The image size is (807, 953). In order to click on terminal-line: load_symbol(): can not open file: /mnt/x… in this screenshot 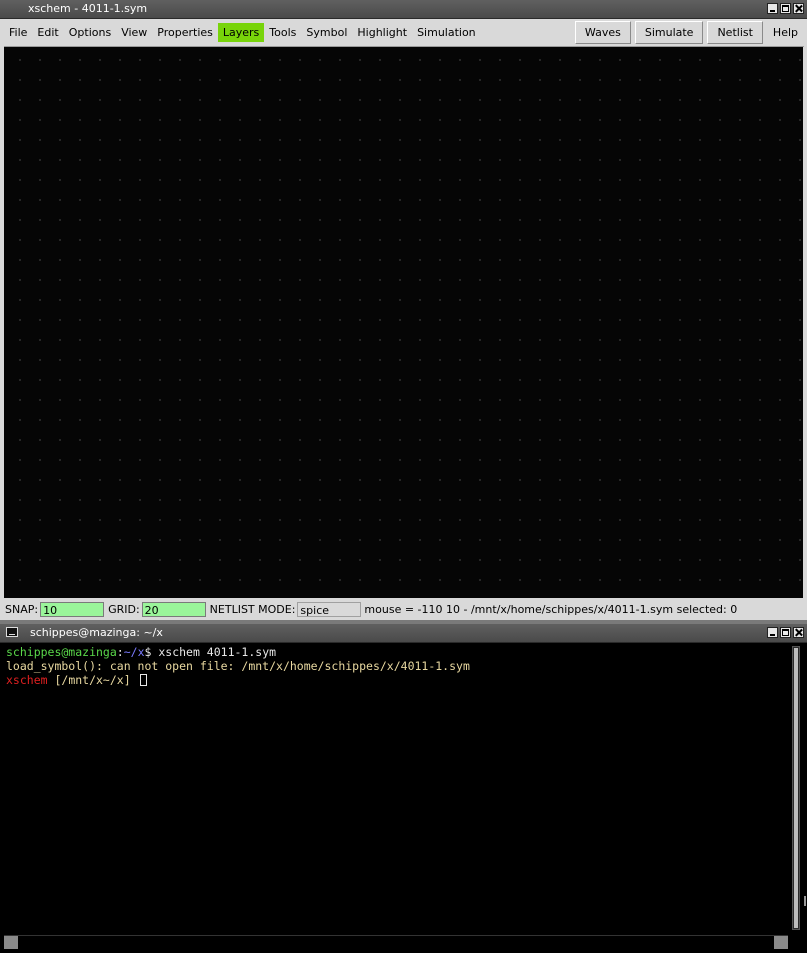, I will do `click(238, 666)`.